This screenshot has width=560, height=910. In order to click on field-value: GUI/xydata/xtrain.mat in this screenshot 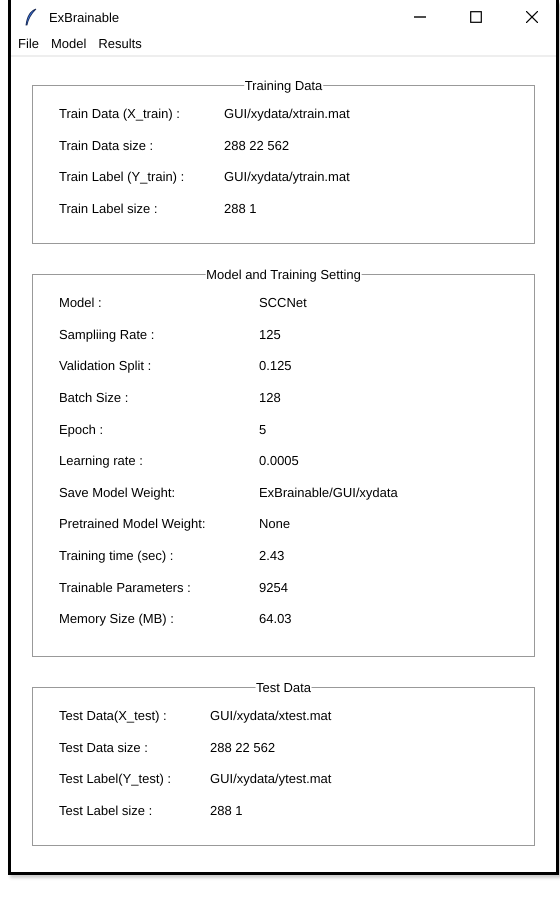, I will do `click(287, 114)`.